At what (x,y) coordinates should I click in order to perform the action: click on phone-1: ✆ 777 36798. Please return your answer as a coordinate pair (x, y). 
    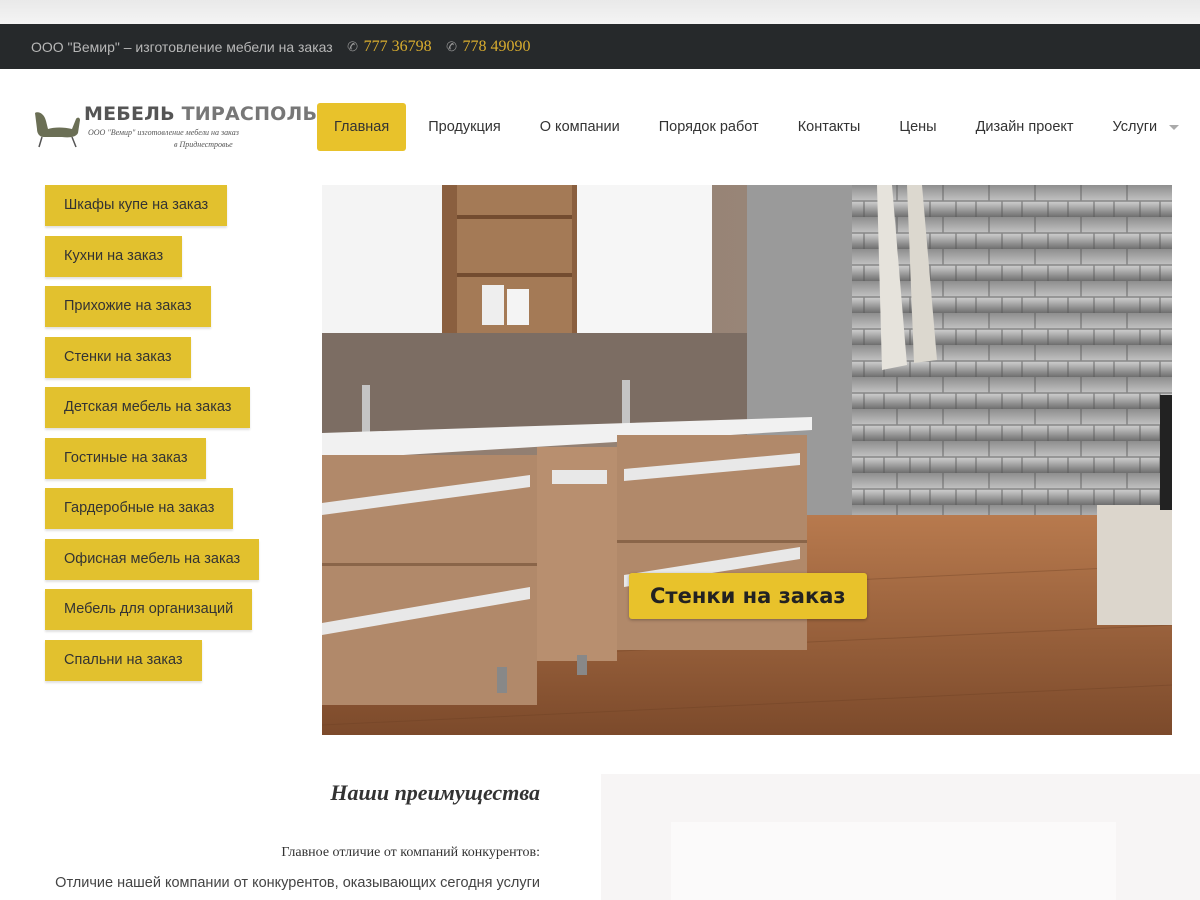
    Looking at the image, I should click on (388, 46).